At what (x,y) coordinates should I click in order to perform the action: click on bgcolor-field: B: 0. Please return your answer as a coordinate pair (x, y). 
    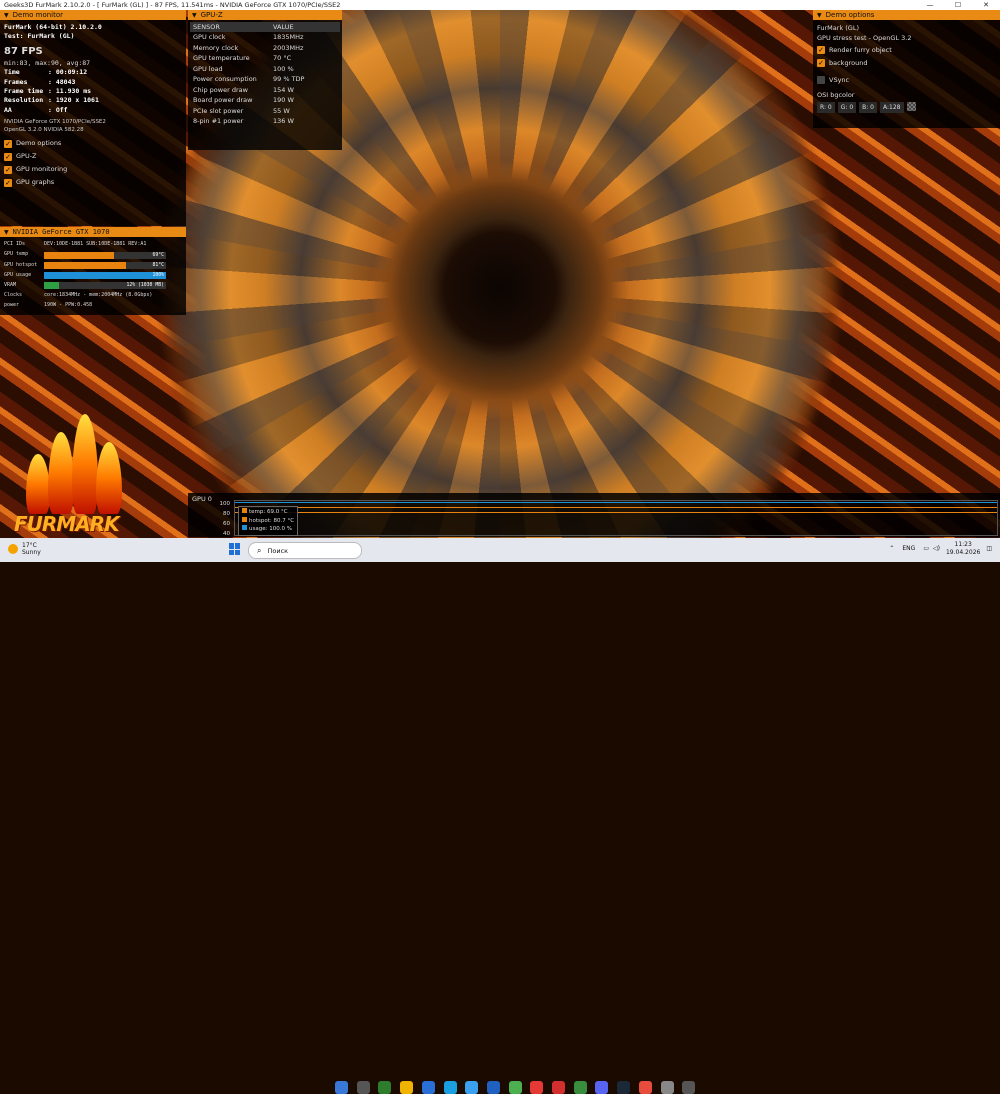
    Looking at the image, I should click on (868, 107).